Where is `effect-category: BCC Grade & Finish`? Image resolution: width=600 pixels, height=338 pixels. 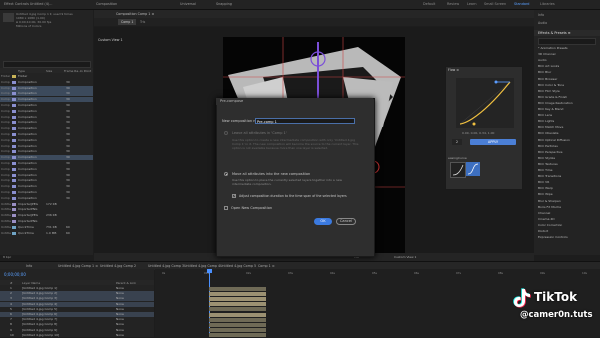
effect-category: BCC Grade & Finish is located at coordinates (552, 97).